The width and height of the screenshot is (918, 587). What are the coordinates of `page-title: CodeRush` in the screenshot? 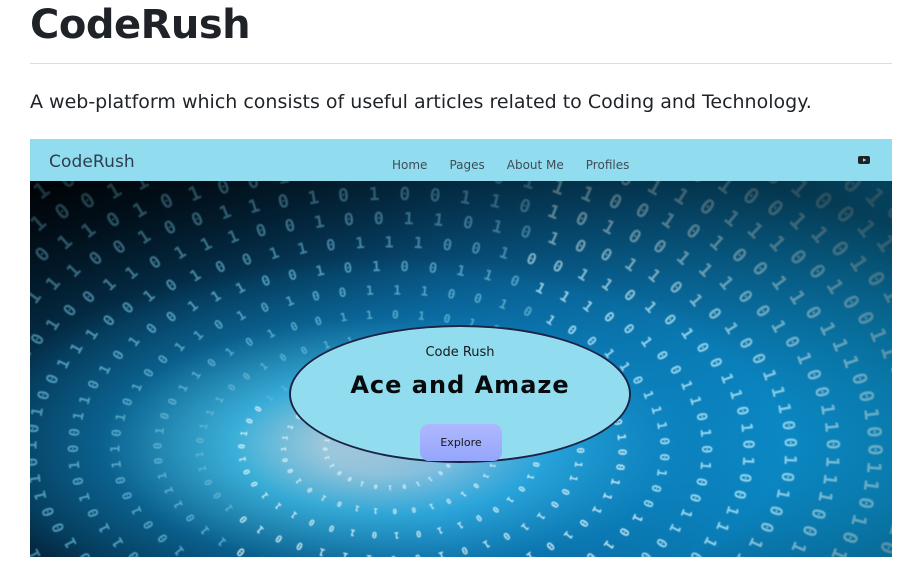 It's located at (140, 25).